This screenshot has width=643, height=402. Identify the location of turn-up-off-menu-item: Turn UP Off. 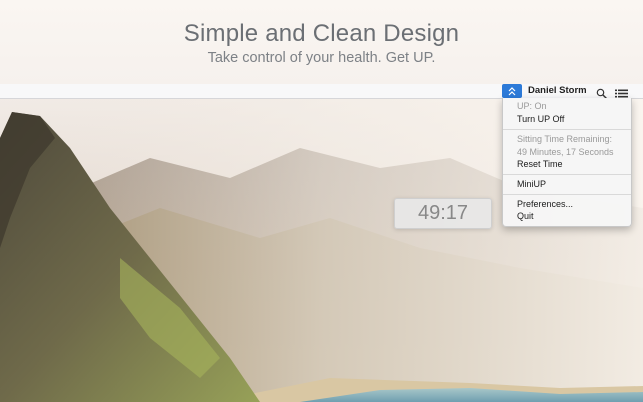
(540, 119).